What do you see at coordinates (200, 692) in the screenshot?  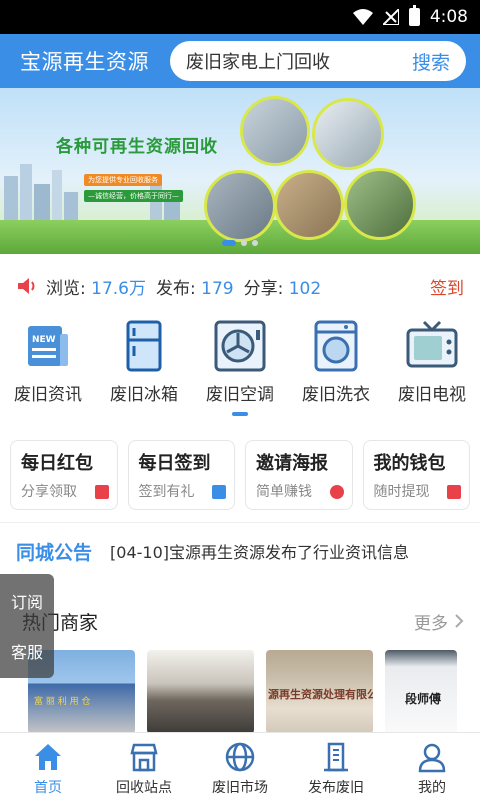 I see `merchant-card` at bounding box center [200, 692].